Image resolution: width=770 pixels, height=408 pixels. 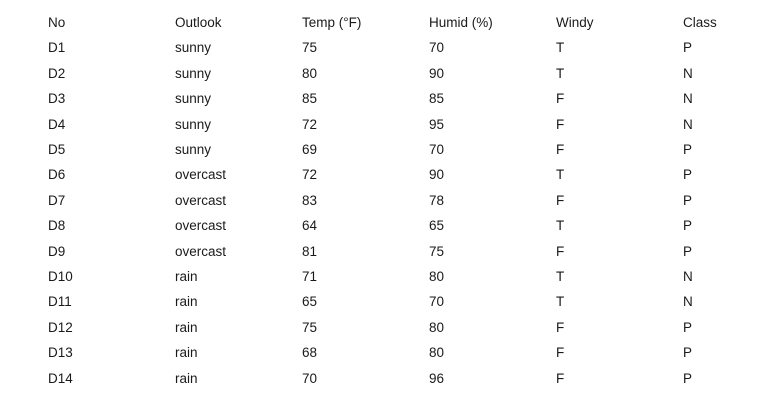 I want to click on cell-no: D11, so click(x=60, y=302).